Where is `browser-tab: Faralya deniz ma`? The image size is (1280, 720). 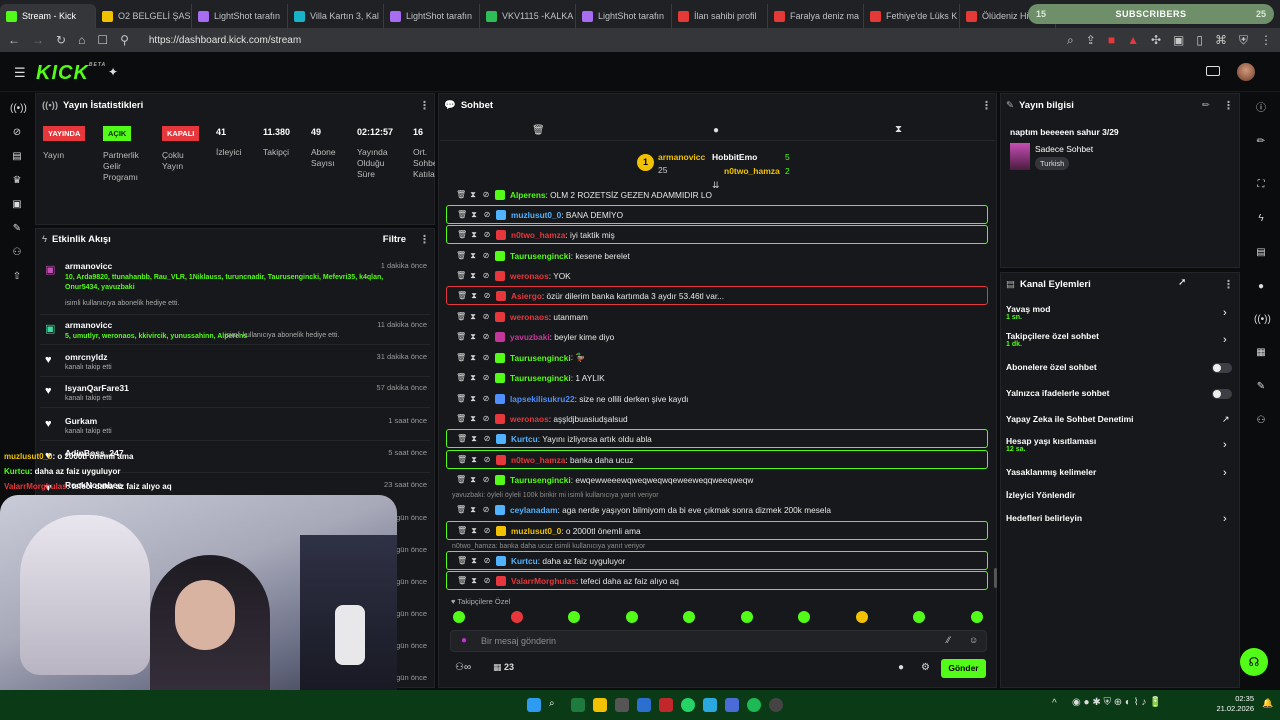
browser-tab: Faralya deniz ma is located at coordinates (816, 16).